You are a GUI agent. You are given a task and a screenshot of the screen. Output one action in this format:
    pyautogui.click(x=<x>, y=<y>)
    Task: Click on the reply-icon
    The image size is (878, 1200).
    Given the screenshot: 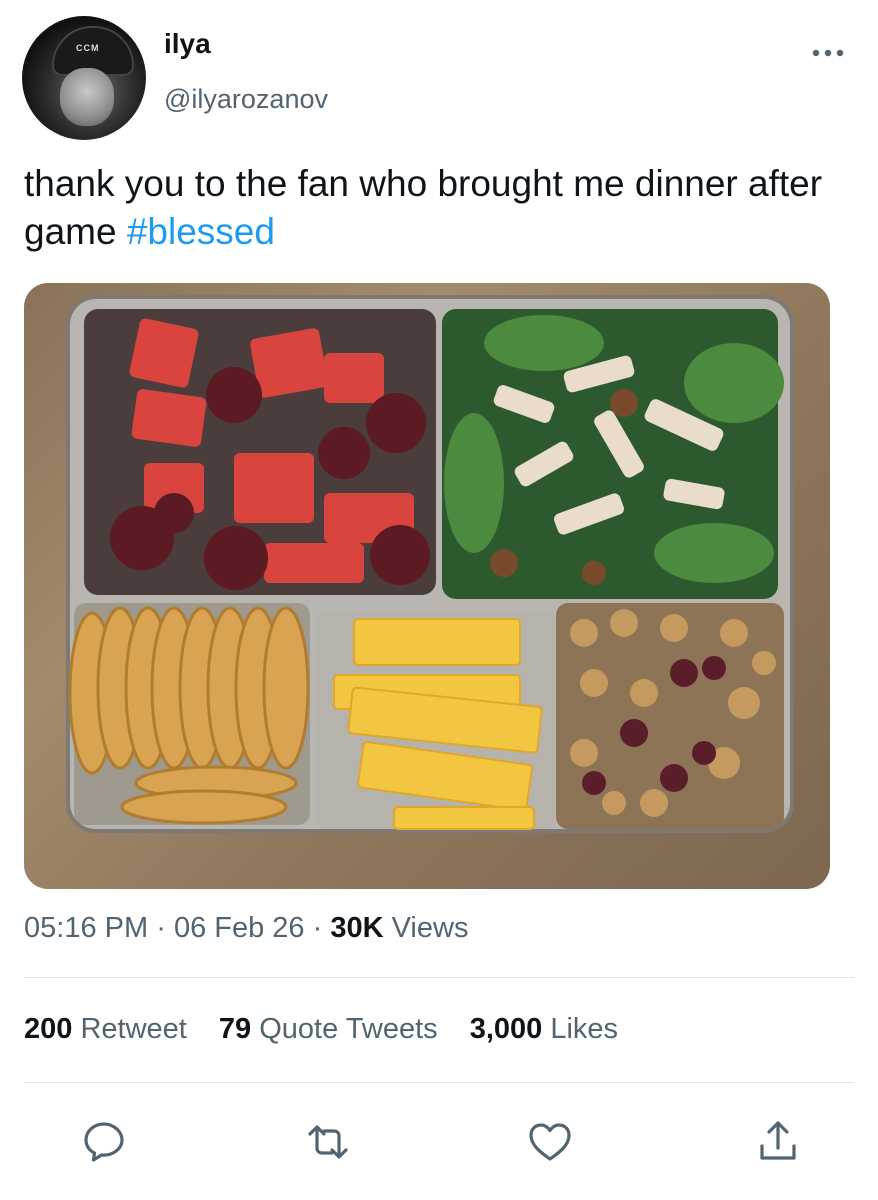 What is the action you would take?
    pyautogui.click(x=104, y=1142)
    